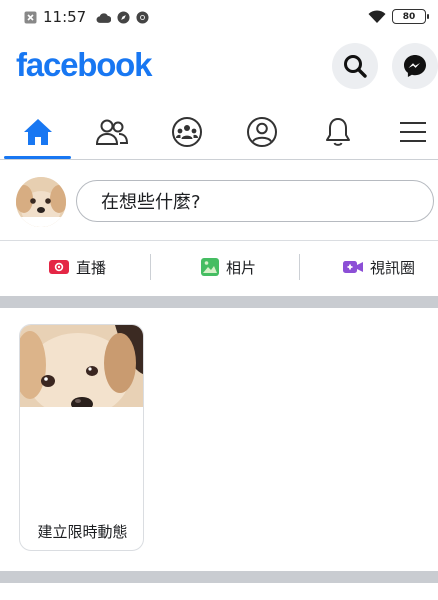 The width and height of the screenshot is (438, 600). Describe the element at coordinates (81, 437) in the screenshot. I see `create-story-card: 建立限時動態` at that location.